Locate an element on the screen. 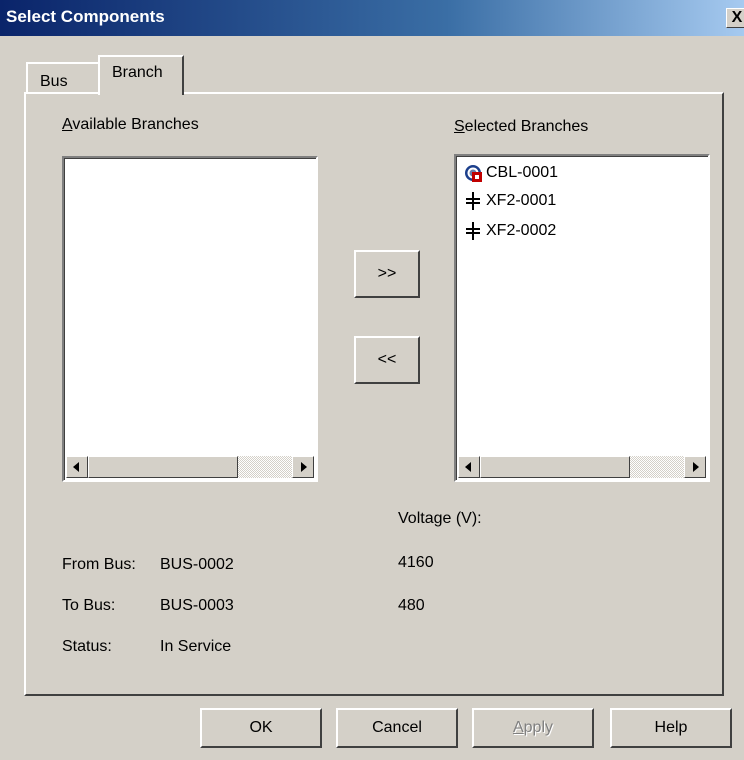 The height and width of the screenshot is (760, 744). list-item-label: XF2-0001 is located at coordinates (521, 200).